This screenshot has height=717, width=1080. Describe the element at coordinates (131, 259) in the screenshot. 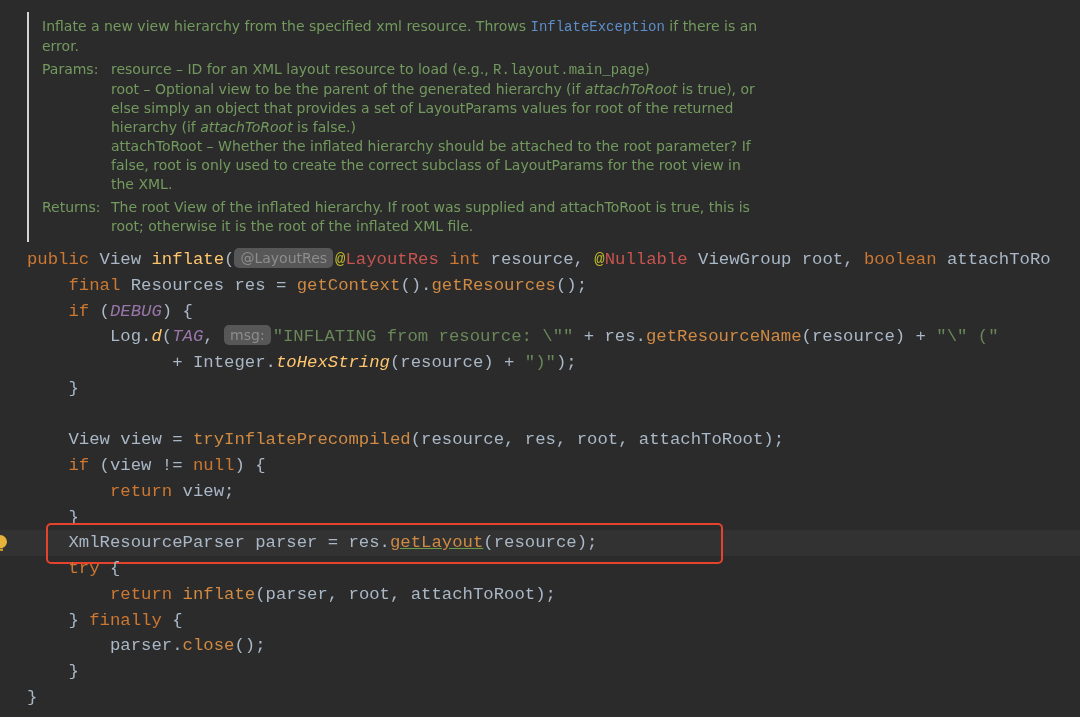

I see `code-text: public View inflate(` at that location.